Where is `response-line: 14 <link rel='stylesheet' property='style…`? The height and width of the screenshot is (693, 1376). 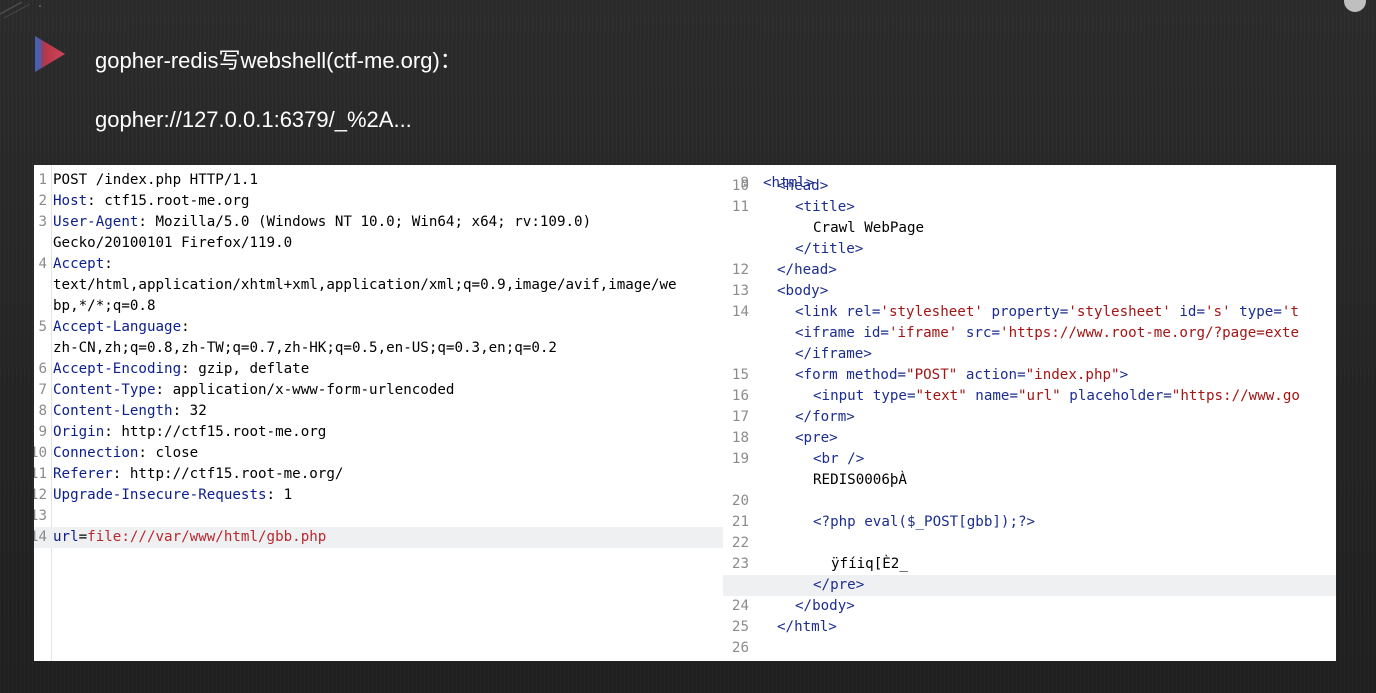 response-line: 14 <link rel='stylesheet' property='style… is located at coordinates (1029, 312).